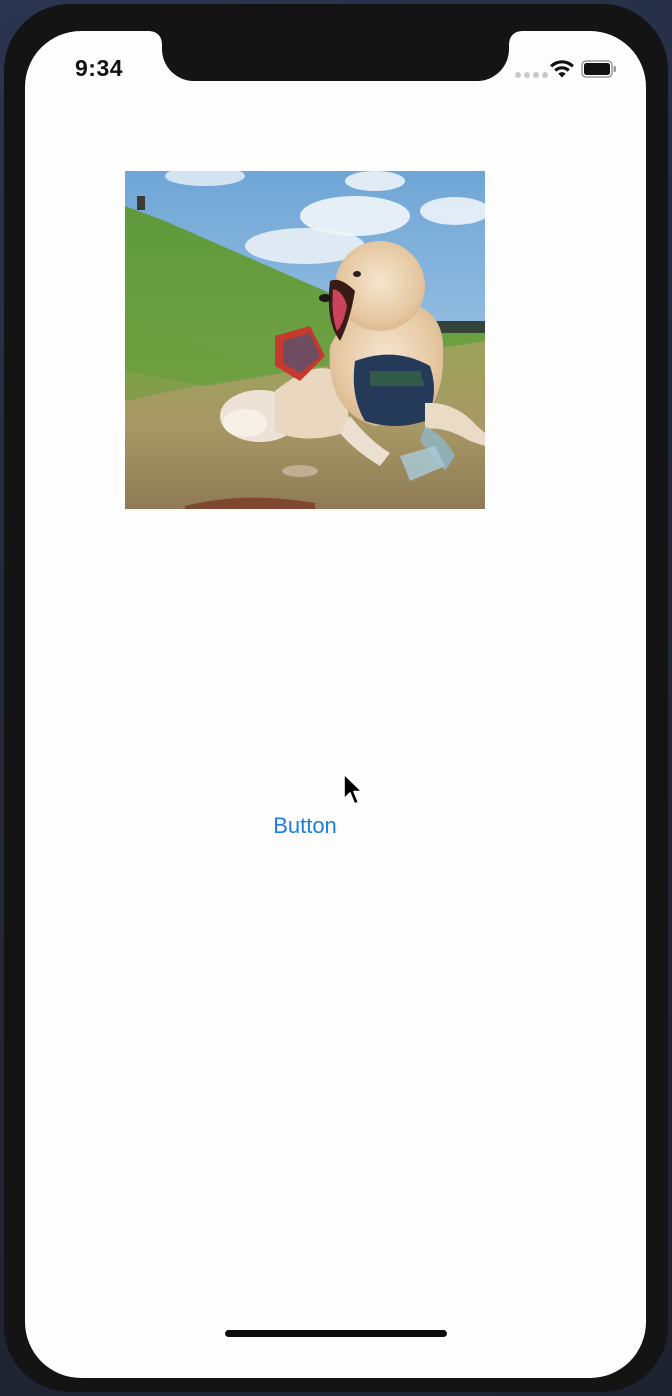 Image resolution: width=672 pixels, height=1396 pixels. Describe the element at coordinates (99, 68) in the screenshot. I see `status-bar-time: 9:34` at that location.